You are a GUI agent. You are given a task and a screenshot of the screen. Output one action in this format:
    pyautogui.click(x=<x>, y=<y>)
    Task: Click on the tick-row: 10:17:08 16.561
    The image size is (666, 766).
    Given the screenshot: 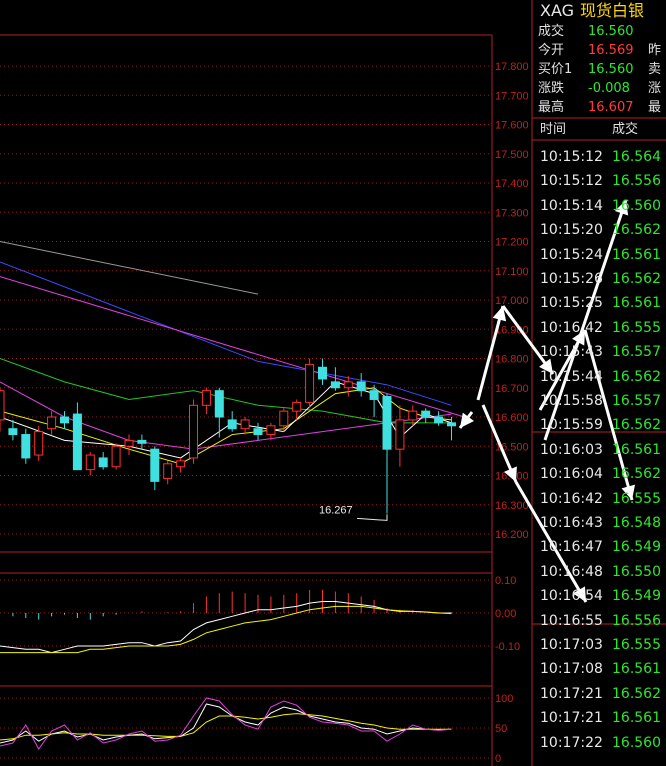 What is the action you would take?
    pyautogui.click(x=600, y=669)
    